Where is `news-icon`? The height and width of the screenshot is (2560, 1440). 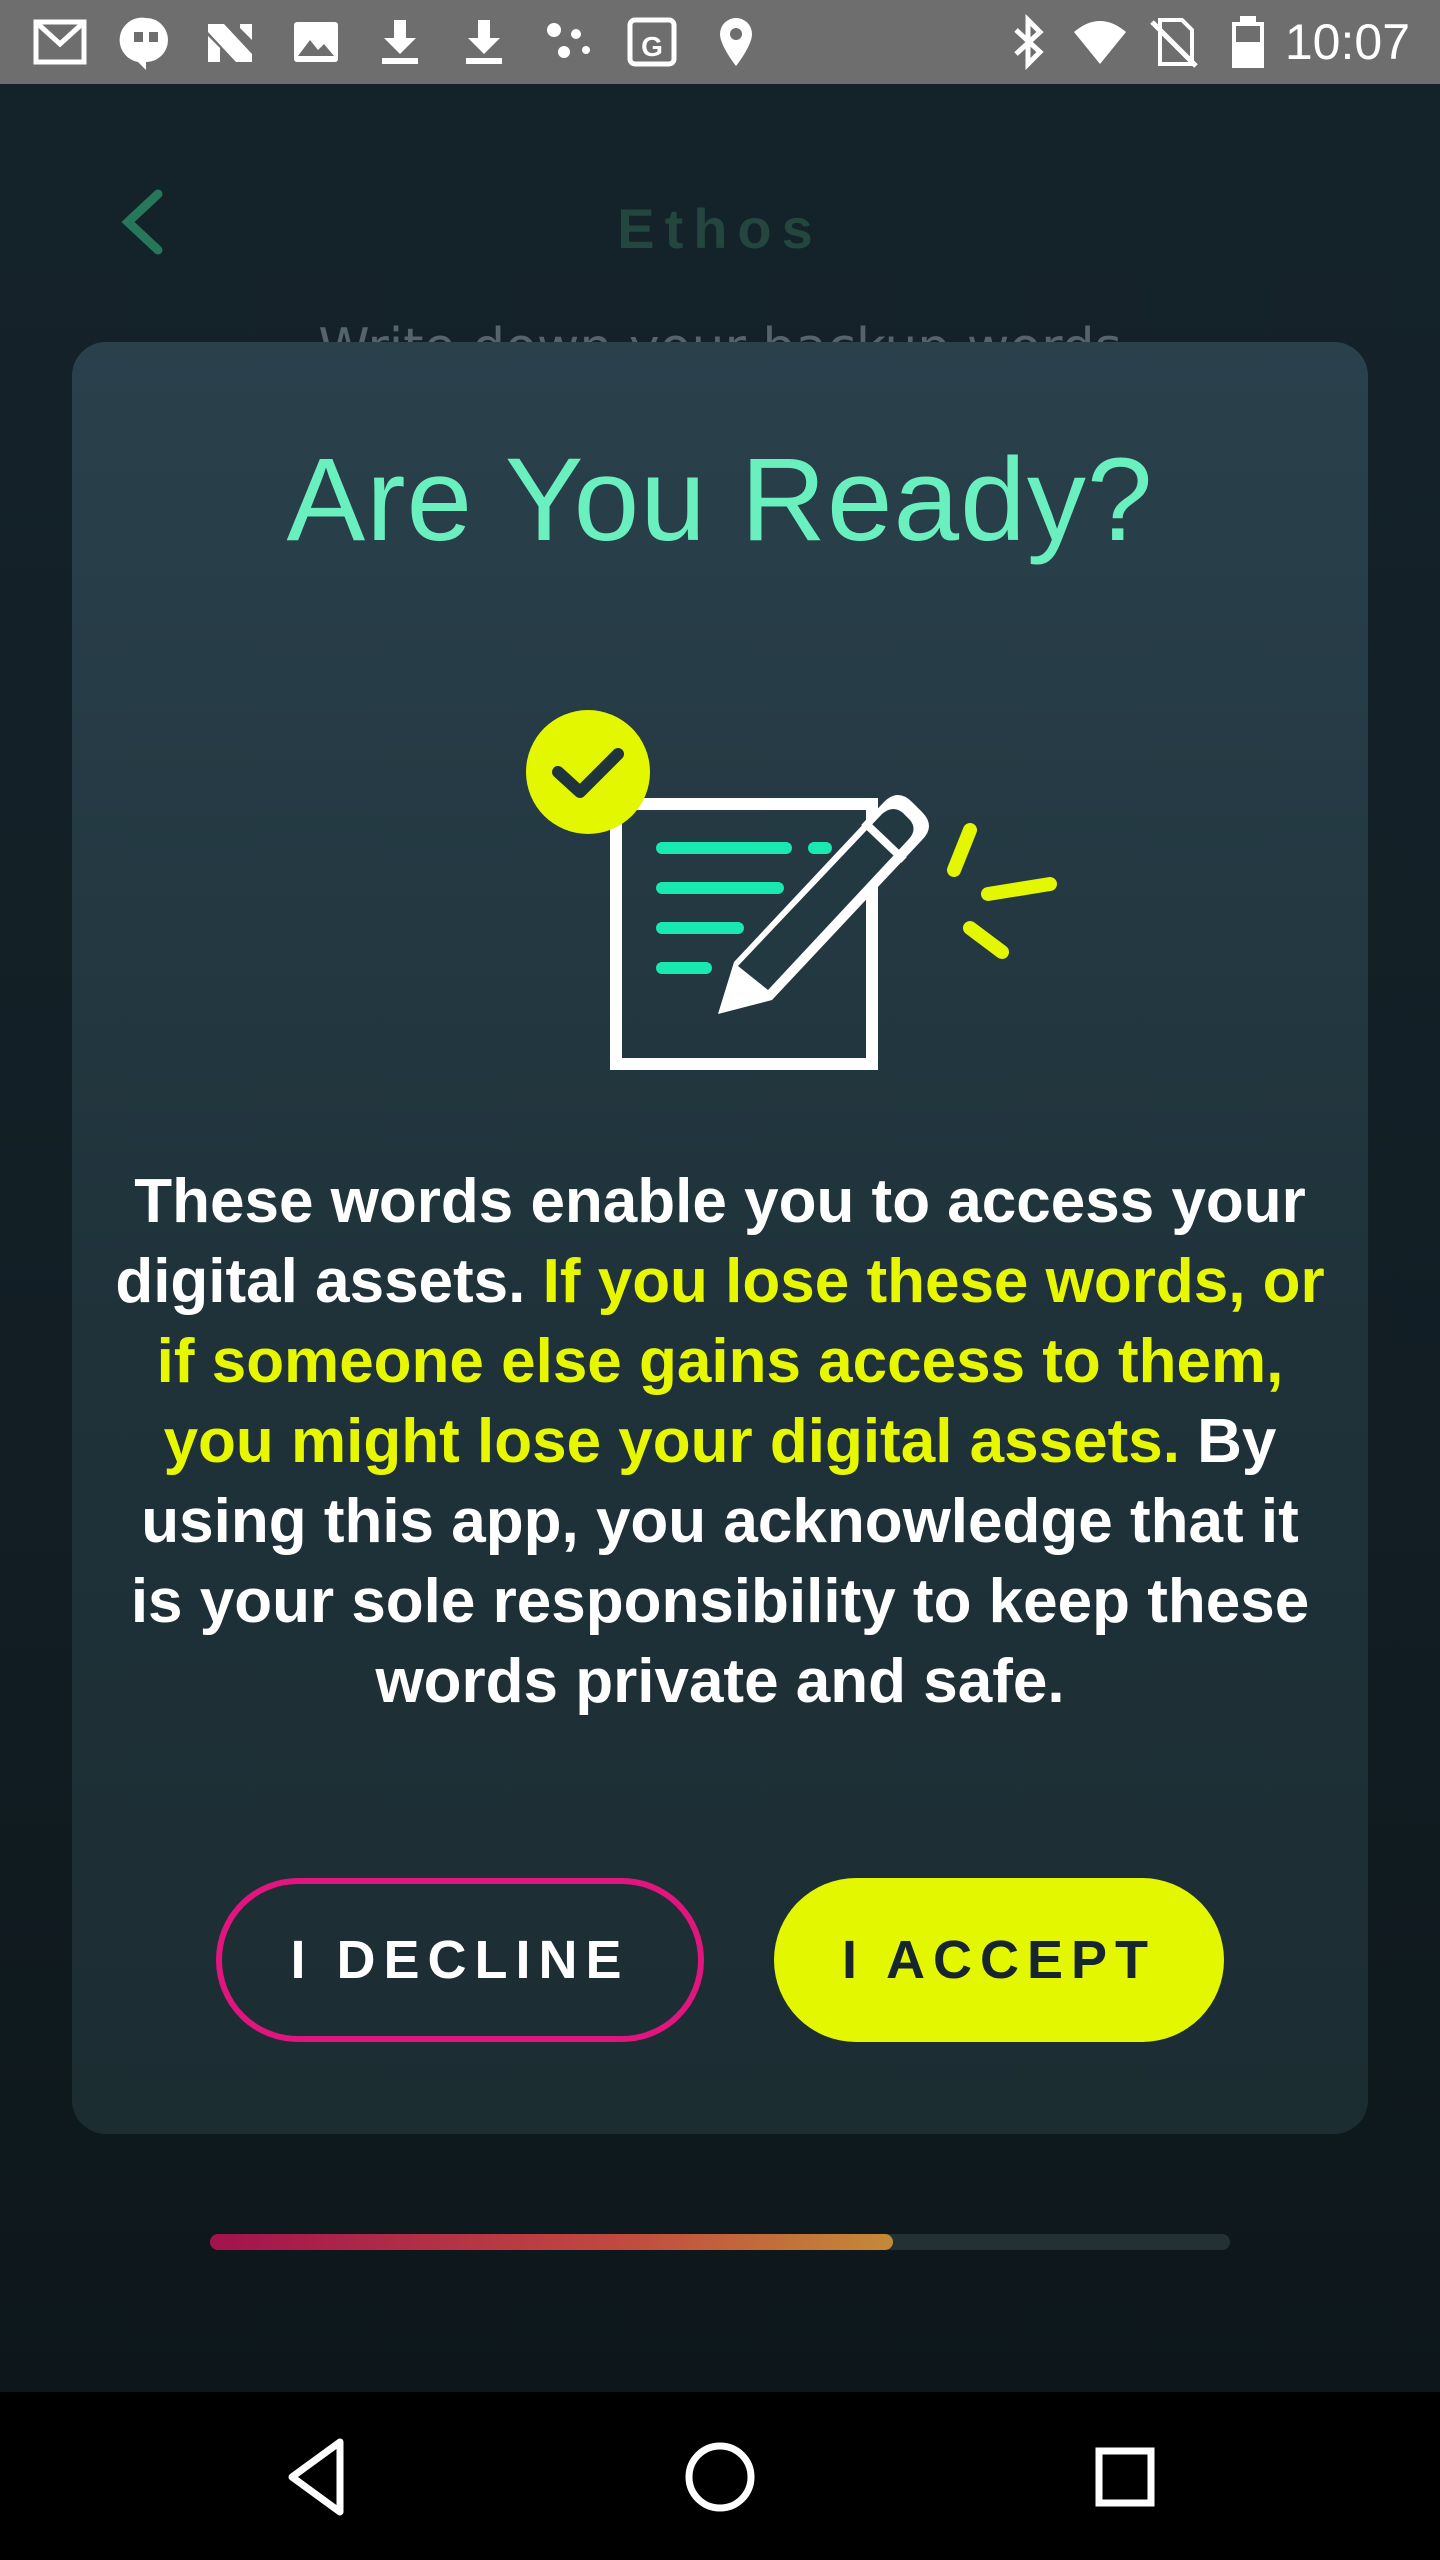 news-icon is located at coordinates (230, 42).